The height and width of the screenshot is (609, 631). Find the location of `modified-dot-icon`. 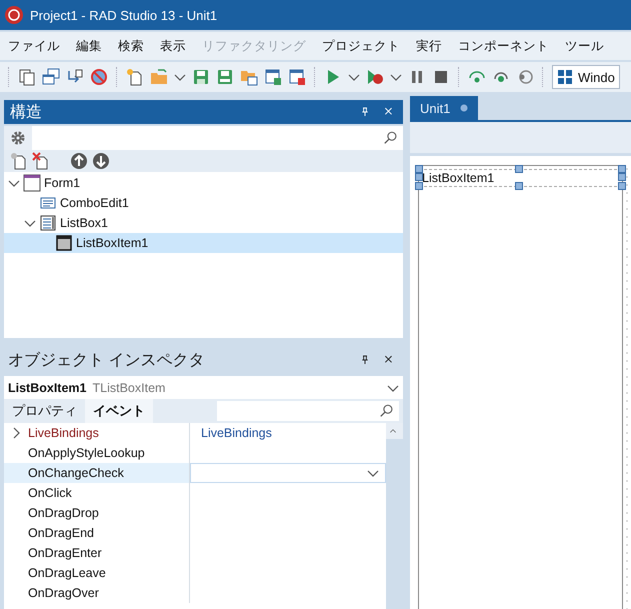

modified-dot-icon is located at coordinates (464, 108).